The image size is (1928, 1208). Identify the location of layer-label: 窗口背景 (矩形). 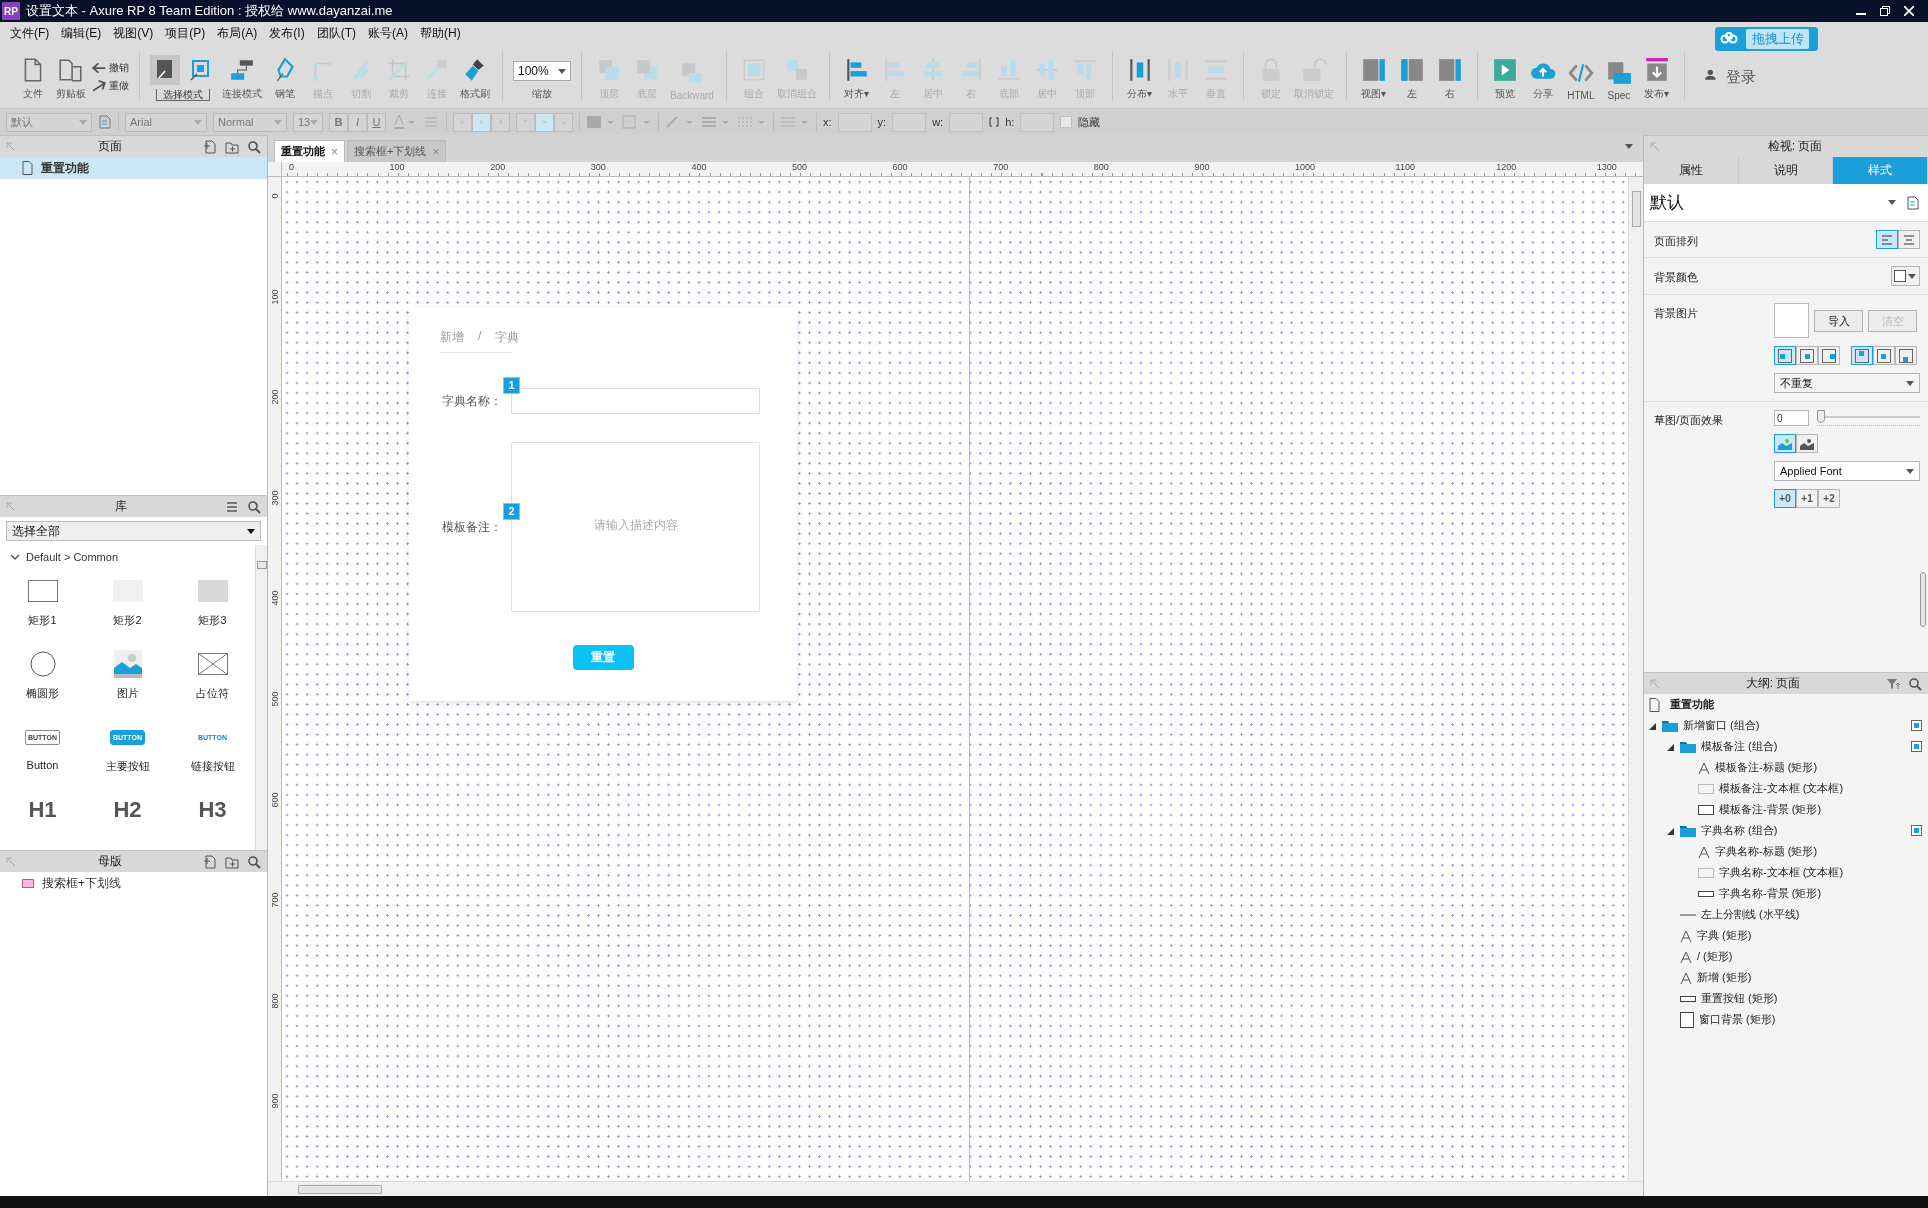
(1737, 1019).